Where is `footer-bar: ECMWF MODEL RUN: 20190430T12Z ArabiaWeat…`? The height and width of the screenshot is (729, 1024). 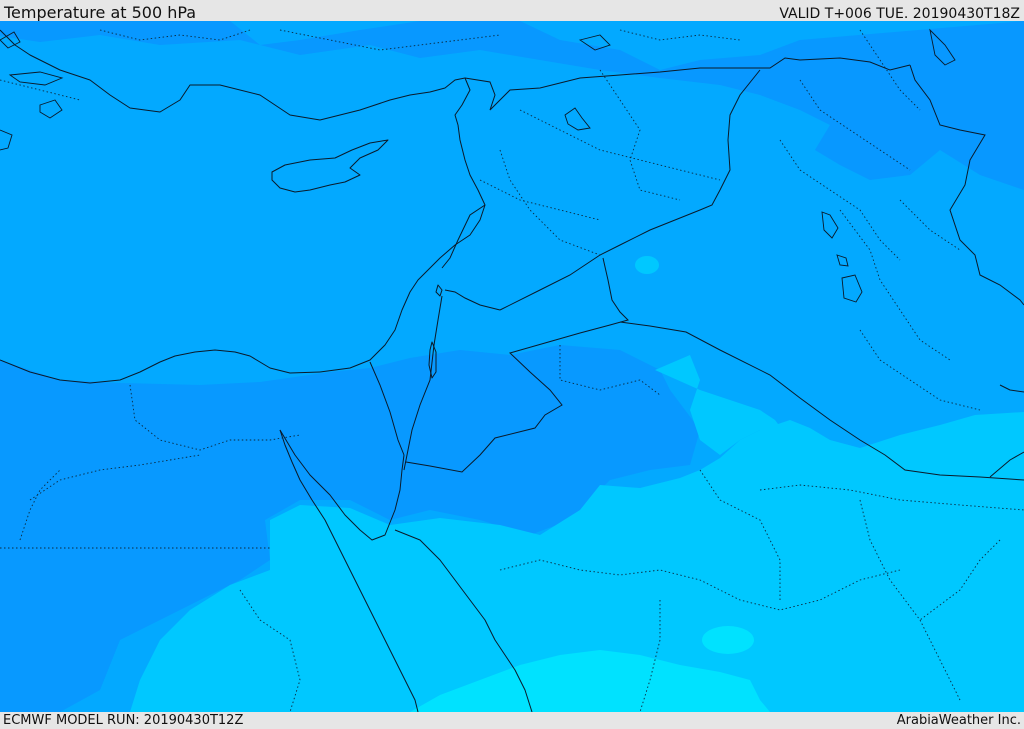
footer-bar: ECMWF MODEL RUN: 20190430T12Z ArabiaWeat… is located at coordinates (512, 720).